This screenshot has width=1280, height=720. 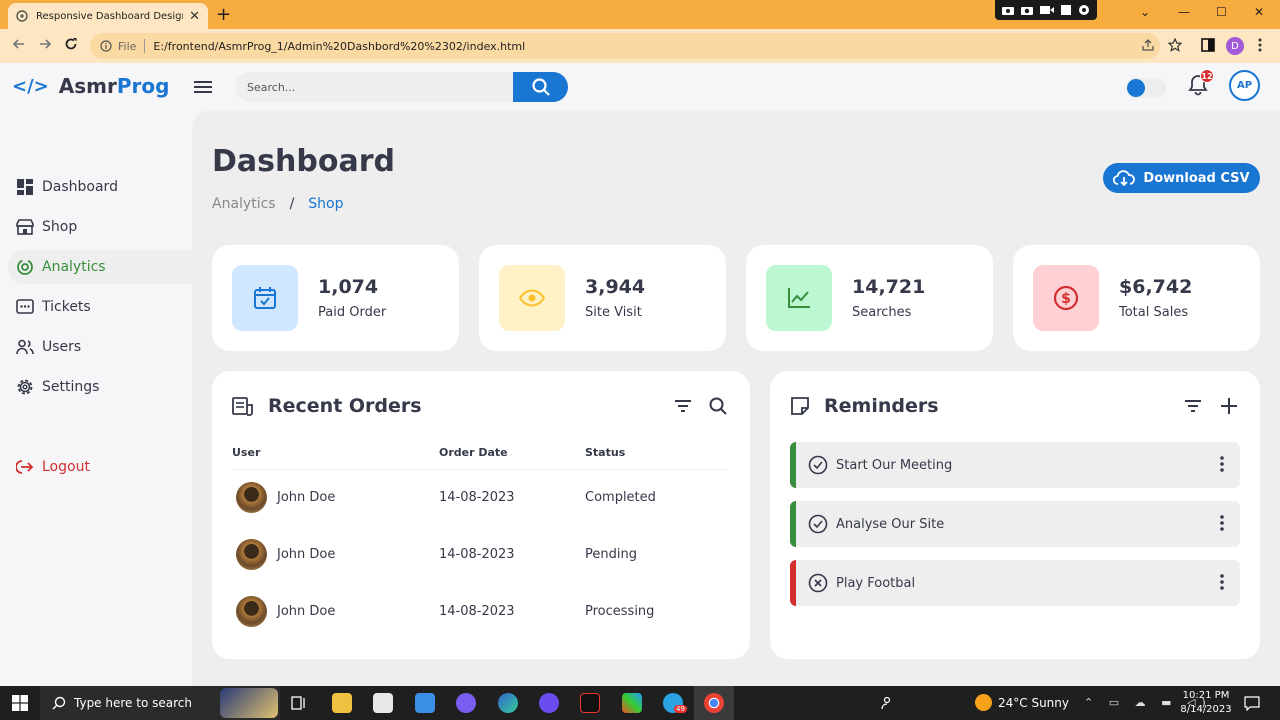 I want to click on cancel-circle-icon, so click(x=818, y=583).